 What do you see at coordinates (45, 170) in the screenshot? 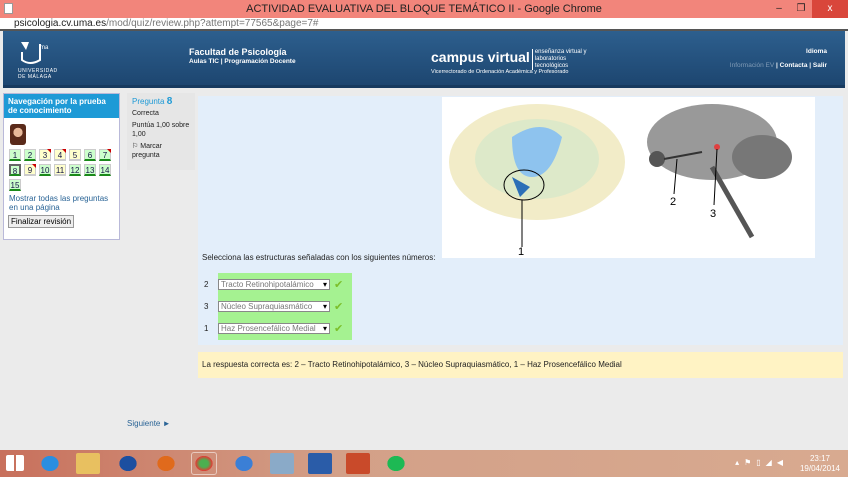
I see `question-nav-button: 10` at bounding box center [45, 170].